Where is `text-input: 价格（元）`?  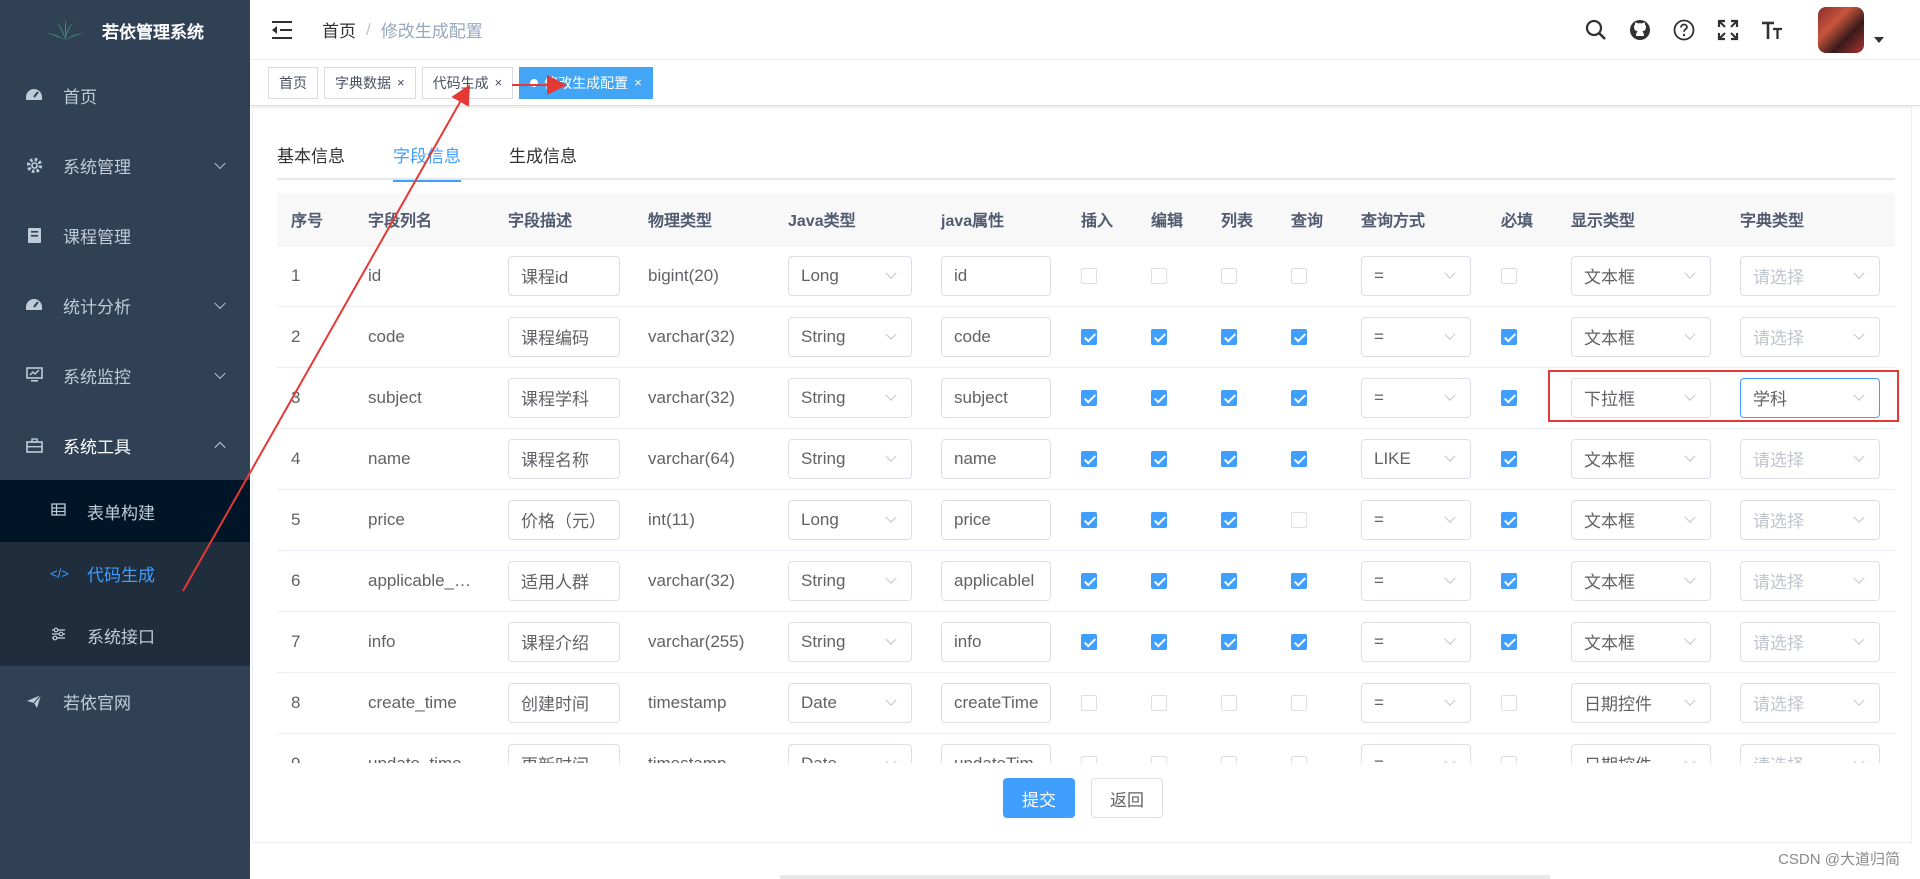
text-input: 价格（元） is located at coordinates (564, 519).